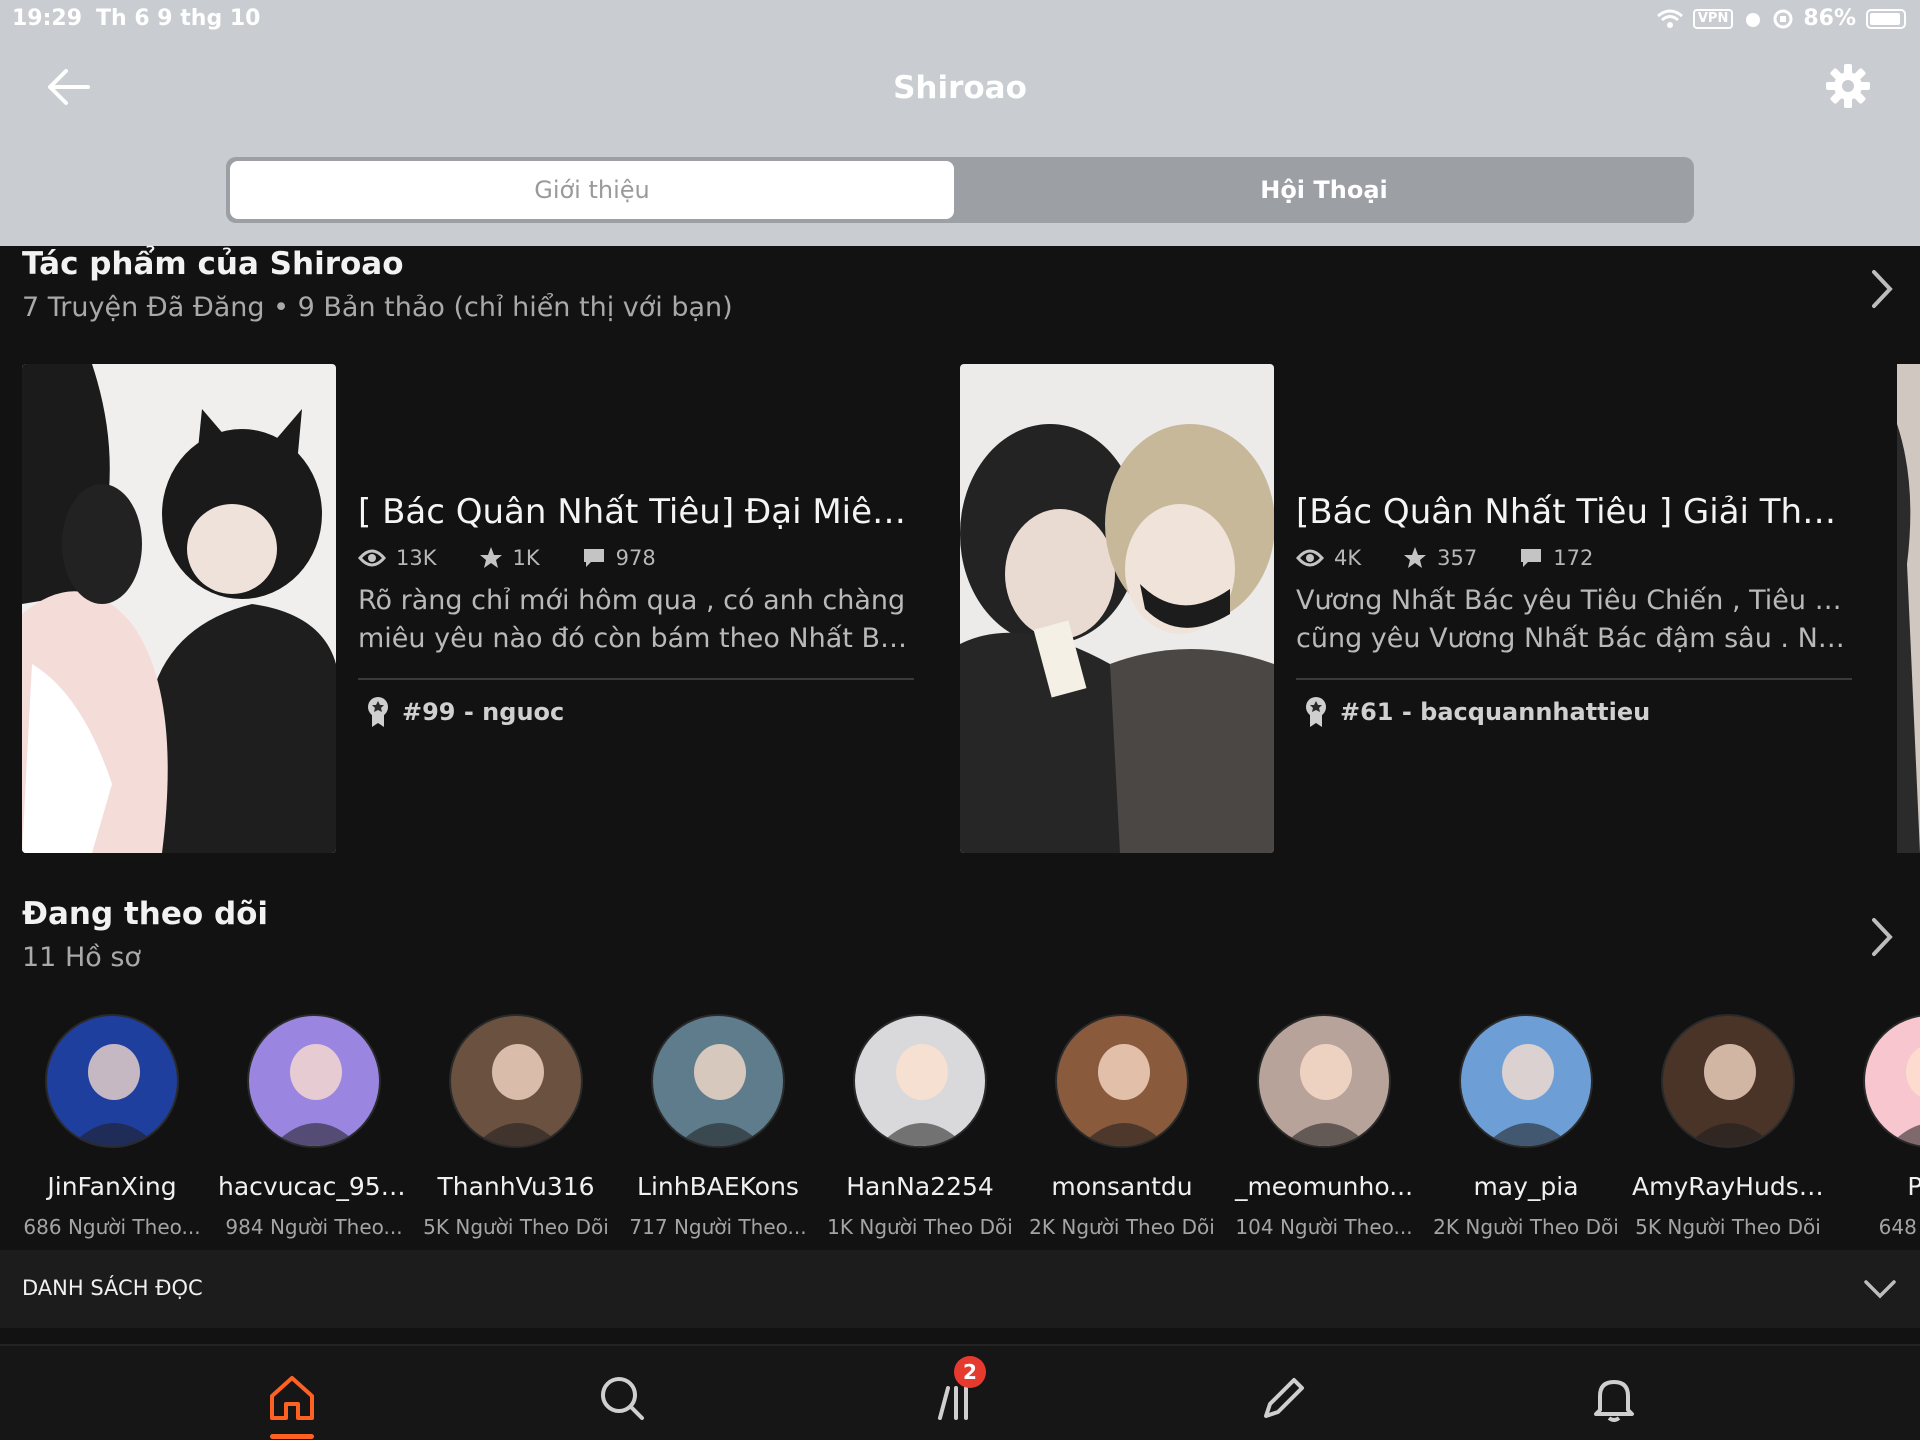 This screenshot has height=1440, width=1920. I want to click on profile-name: AmyRayHudson, so click(1730, 1186).